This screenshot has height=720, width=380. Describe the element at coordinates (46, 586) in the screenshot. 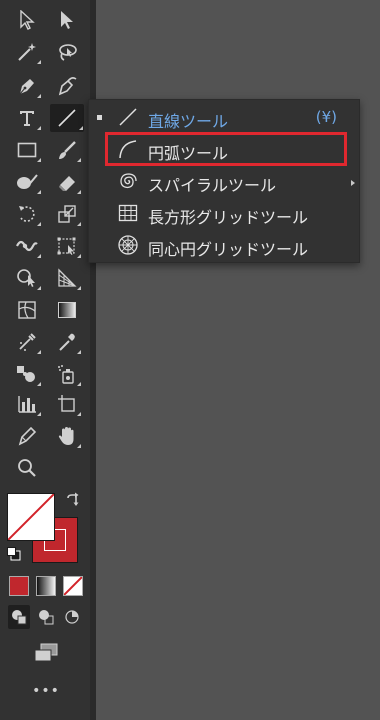

I see `gradient-mode-button` at that location.